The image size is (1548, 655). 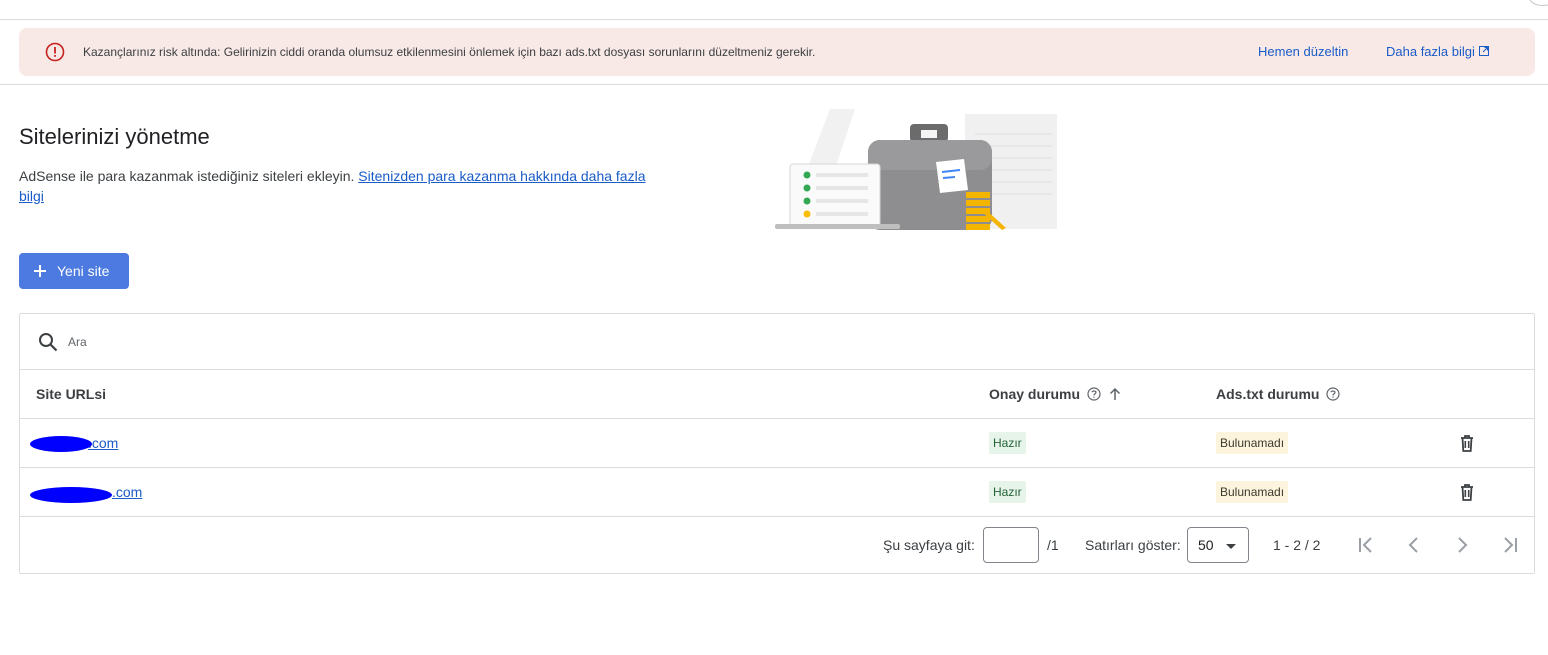 I want to click on goto-page-input, so click(x=1011, y=545).